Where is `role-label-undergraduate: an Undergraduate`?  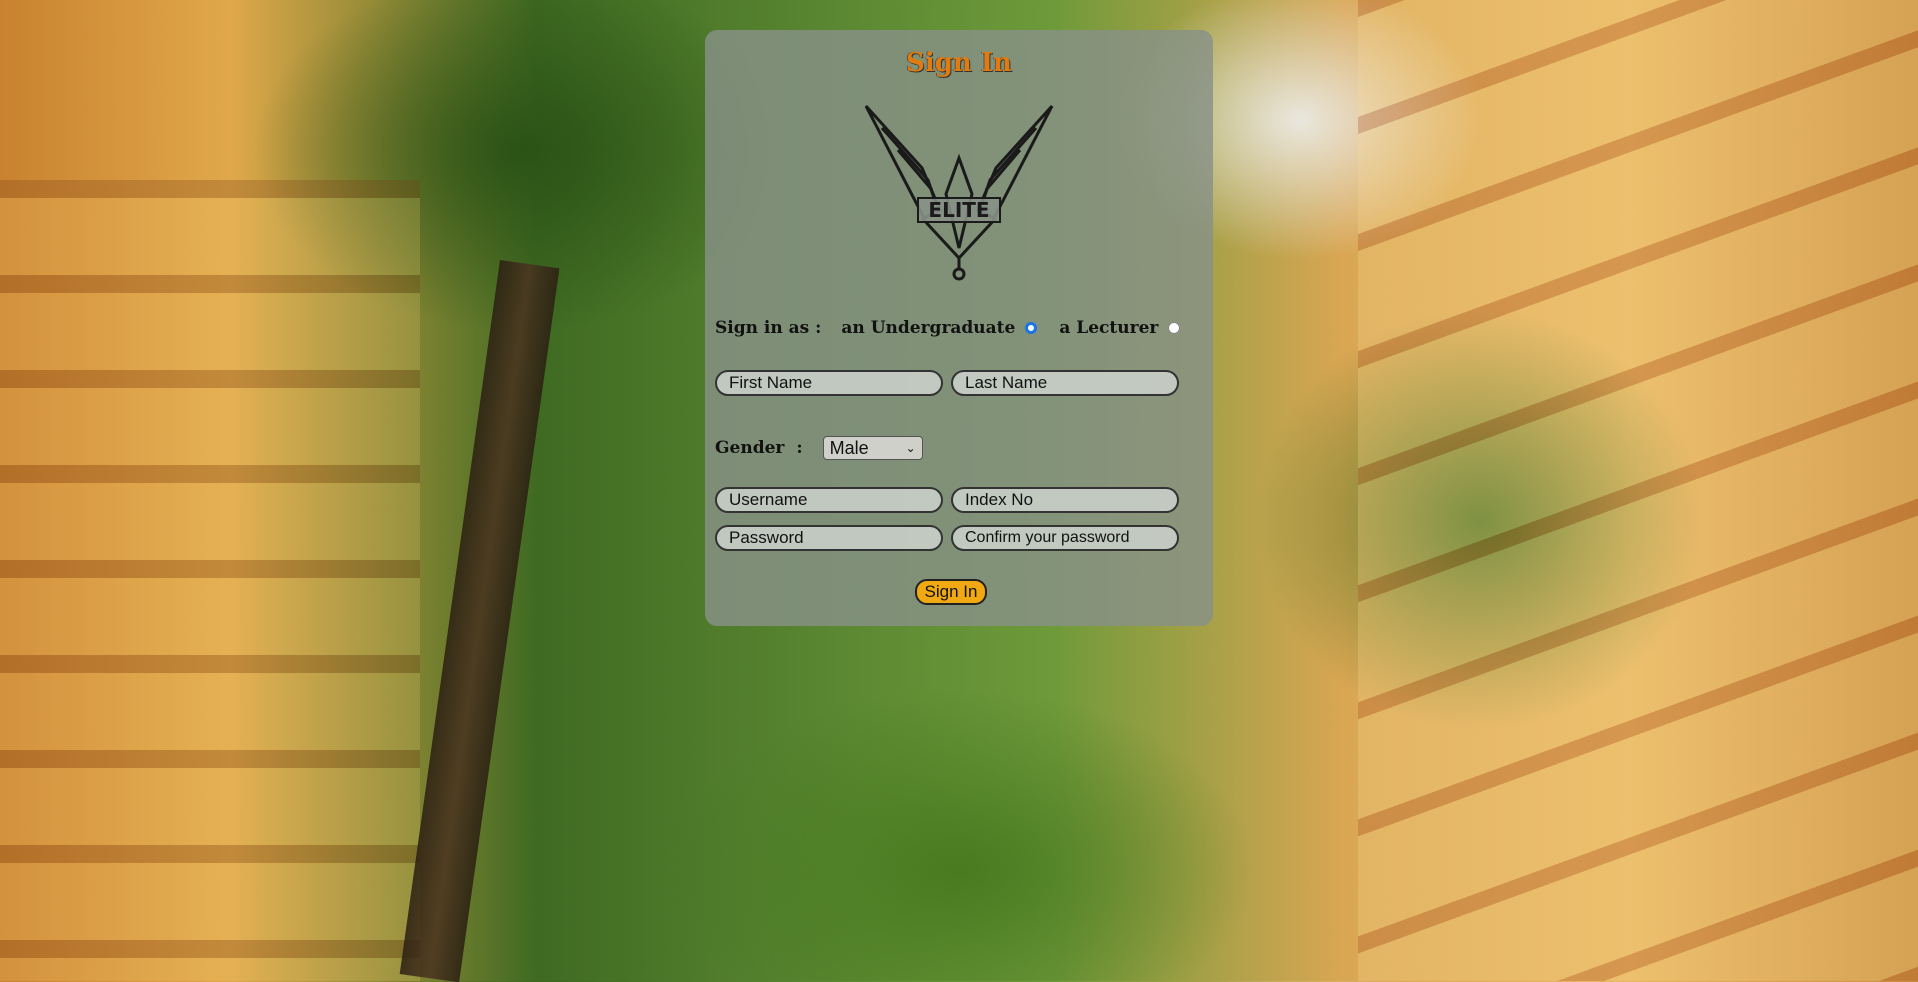 role-label-undergraduate: an Undergraduate is located at coordinates (928, 328).